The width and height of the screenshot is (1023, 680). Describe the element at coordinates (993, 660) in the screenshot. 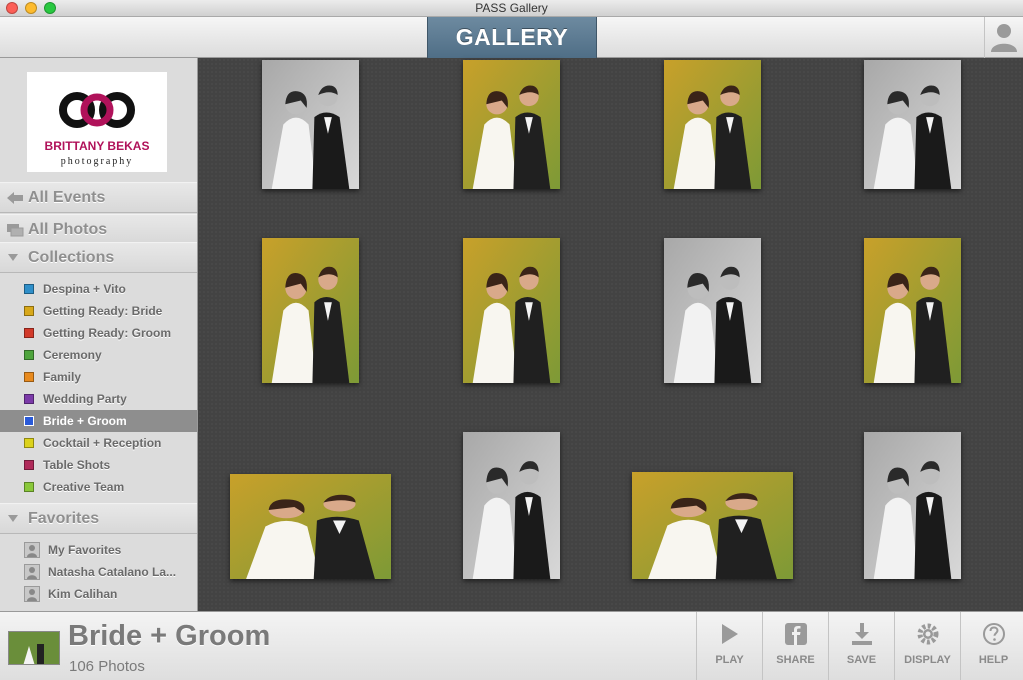

I see `help-label: HELP` at that location.